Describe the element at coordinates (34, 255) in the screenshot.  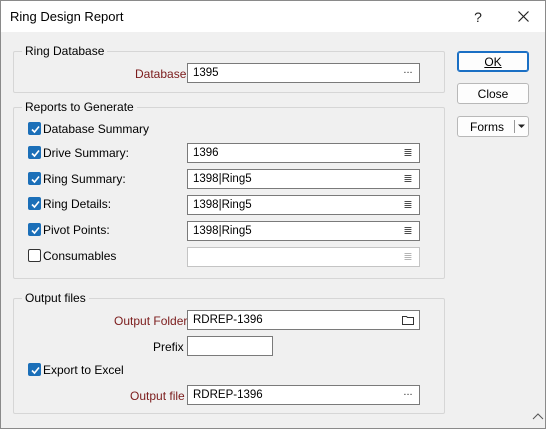
I see `consumables-checkbox` at that location.